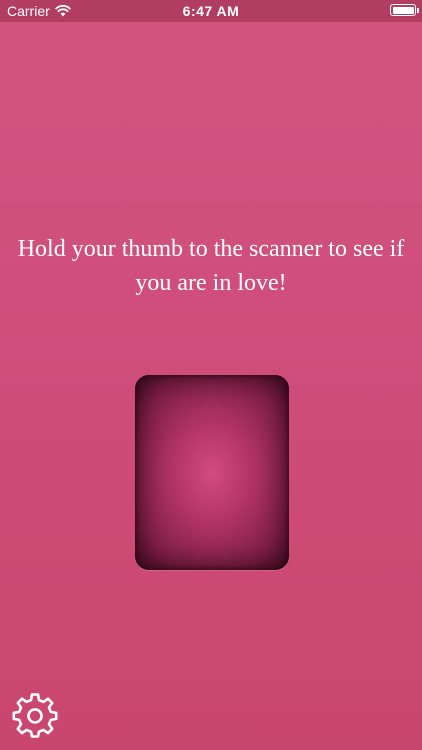  I want to click on status-right, so click(404, 10).